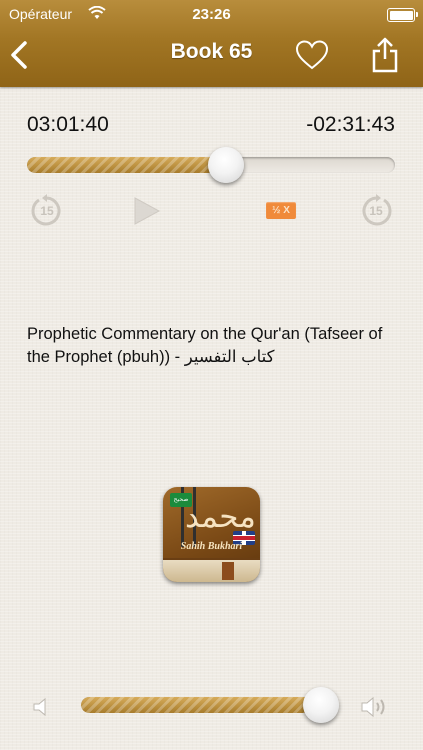 Image resolution: width=423 pixels, height=750 pixels. Describe the element at coordinates (201, 705) in the screenshot. I see `volume-fill` at that location.